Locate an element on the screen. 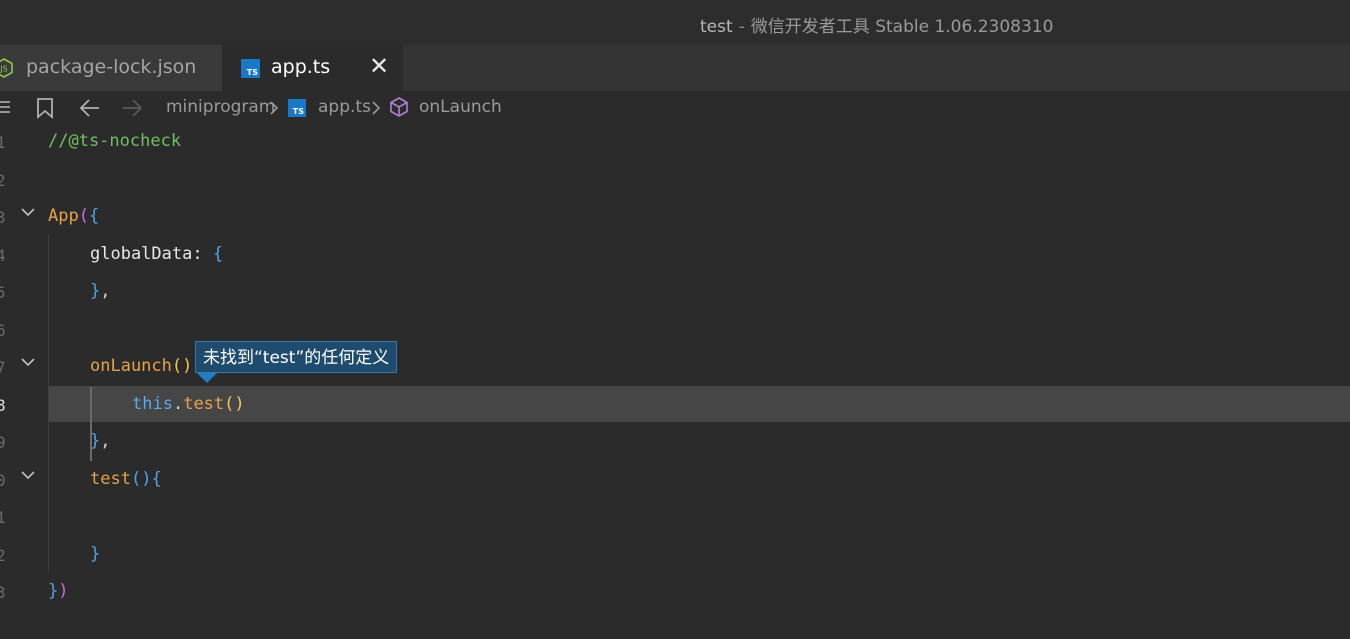 The width and height of the screenshot is (1350, 639). tab-label: package-lock.json is located at coordinates (111, 67).